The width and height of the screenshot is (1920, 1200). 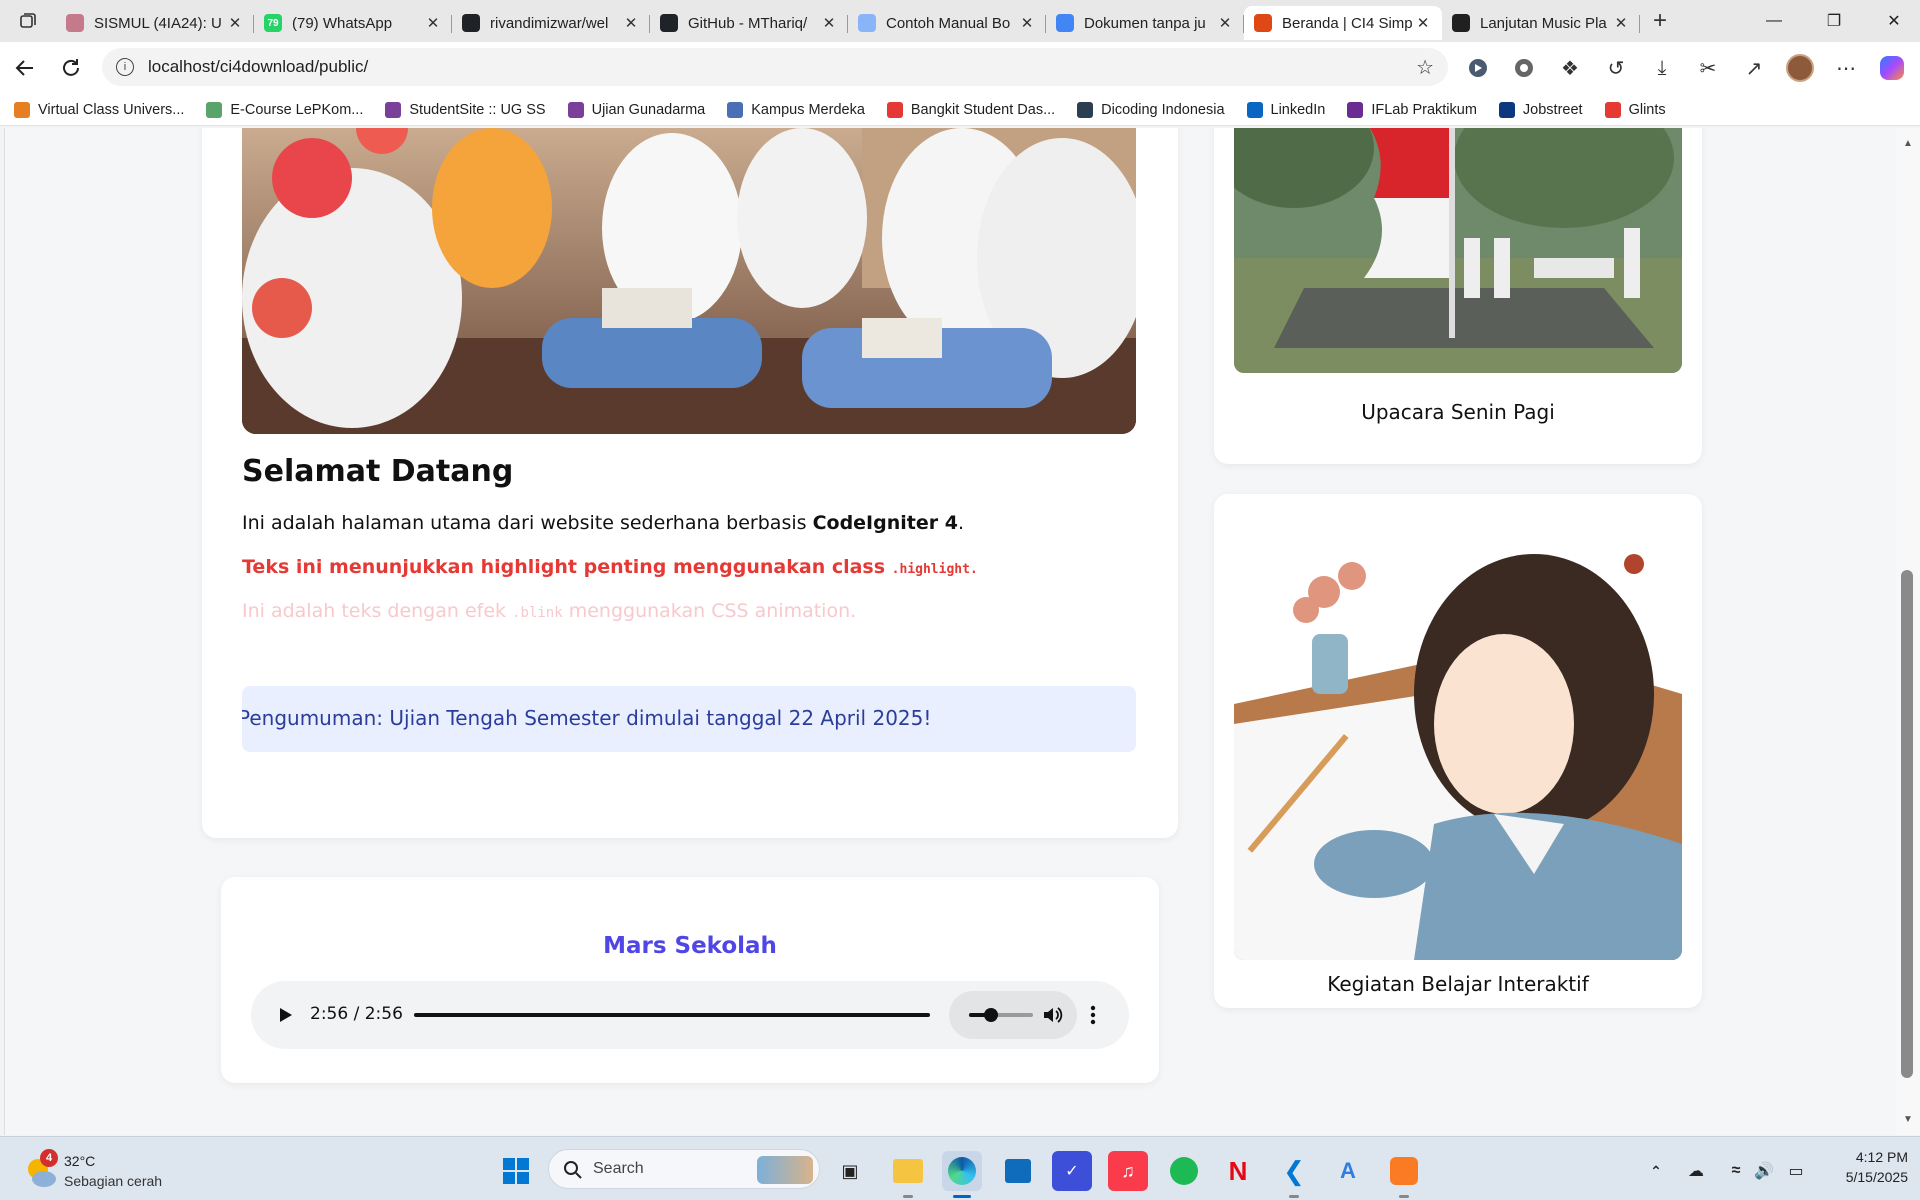 What do you see at coordinates (1001, 1015) in the screenshot?
I see `volume-slider` at bounding box center [1001, 1015].